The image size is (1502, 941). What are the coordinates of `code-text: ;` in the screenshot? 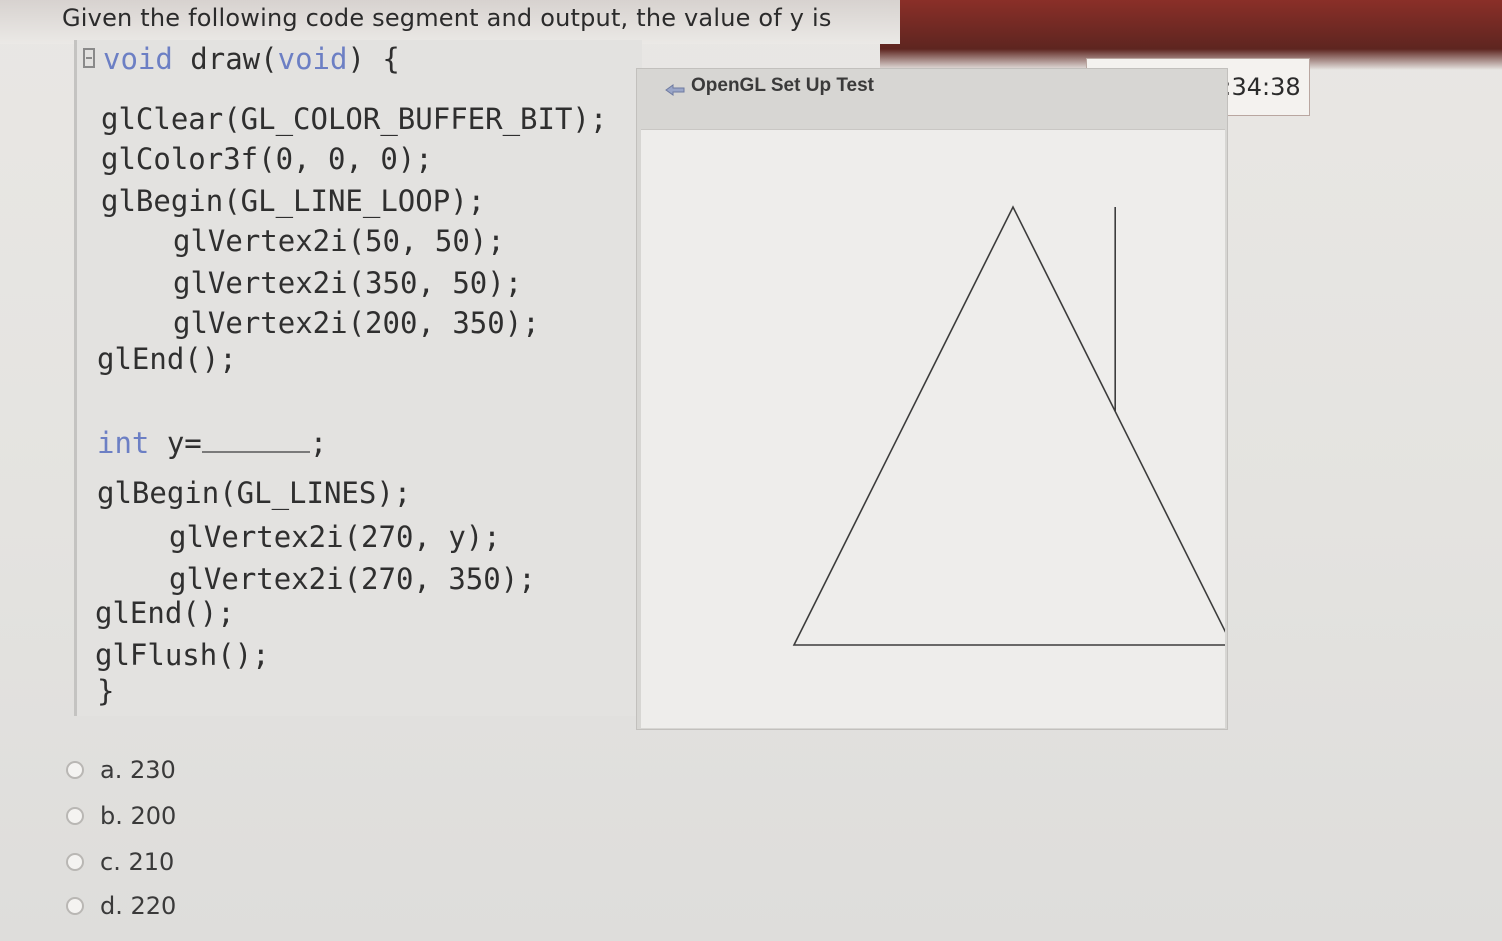 It's located at (318, 443).